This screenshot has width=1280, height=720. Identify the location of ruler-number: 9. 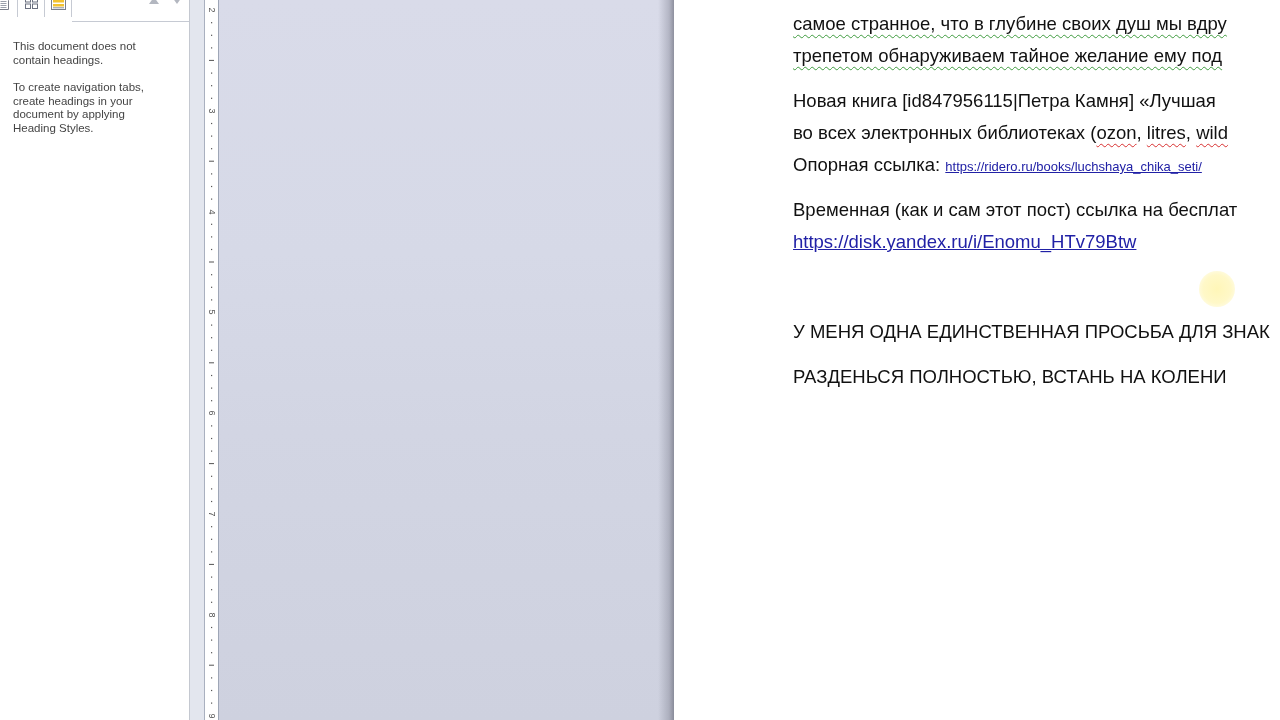
(211, 716).